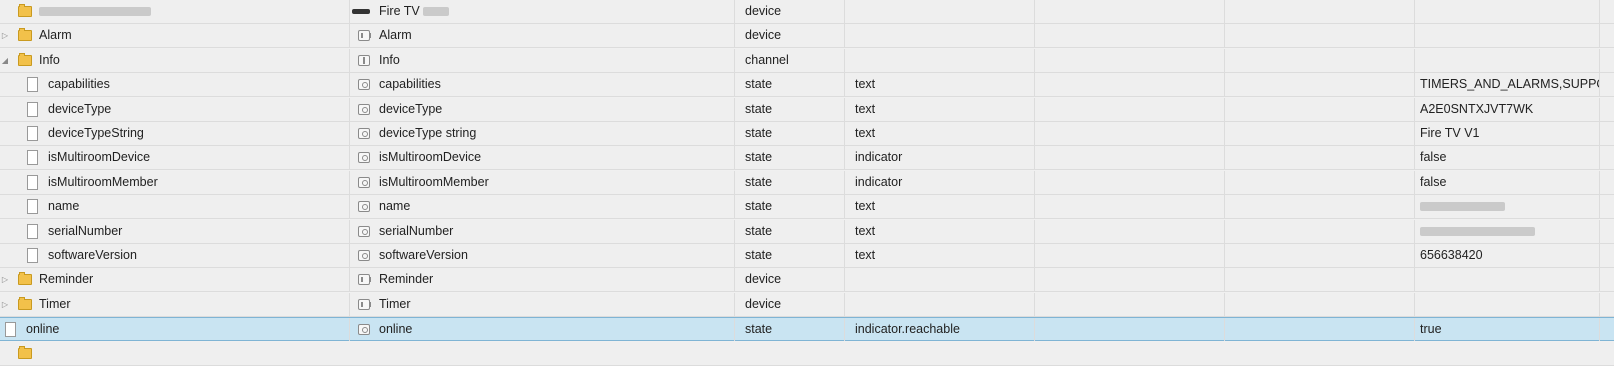 The height and width of the screenshot is (366, 1614). I want to click on value-cell: TIMERS_AND_ALARMS,SUPPOR, so click(1507, 84).